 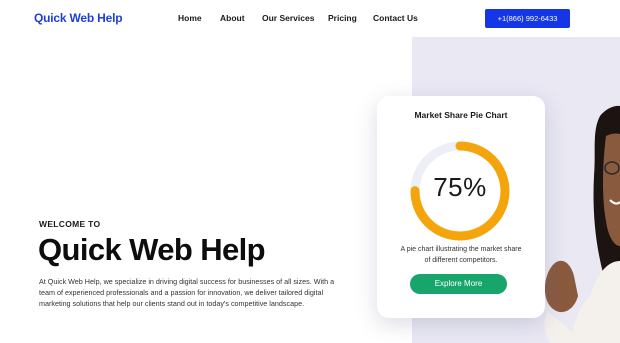 What do you see at coordinates (232, 18) in the screenshot?
I see `nav-about: About` at bounding box center [232, 18].